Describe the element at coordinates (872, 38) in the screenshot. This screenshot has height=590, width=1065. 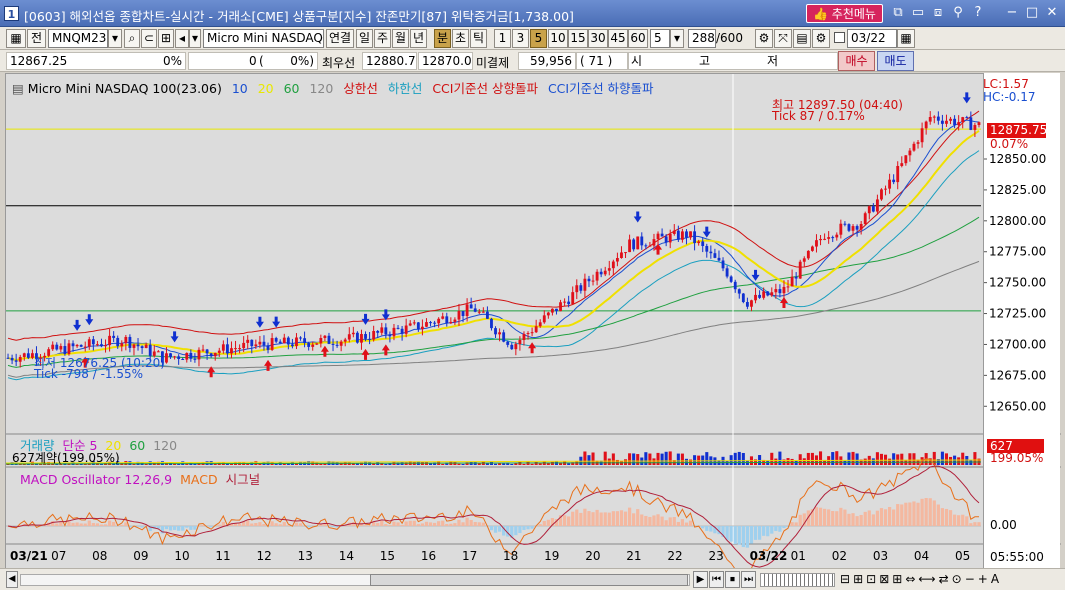
I see `date-field: 03/22` at that location.